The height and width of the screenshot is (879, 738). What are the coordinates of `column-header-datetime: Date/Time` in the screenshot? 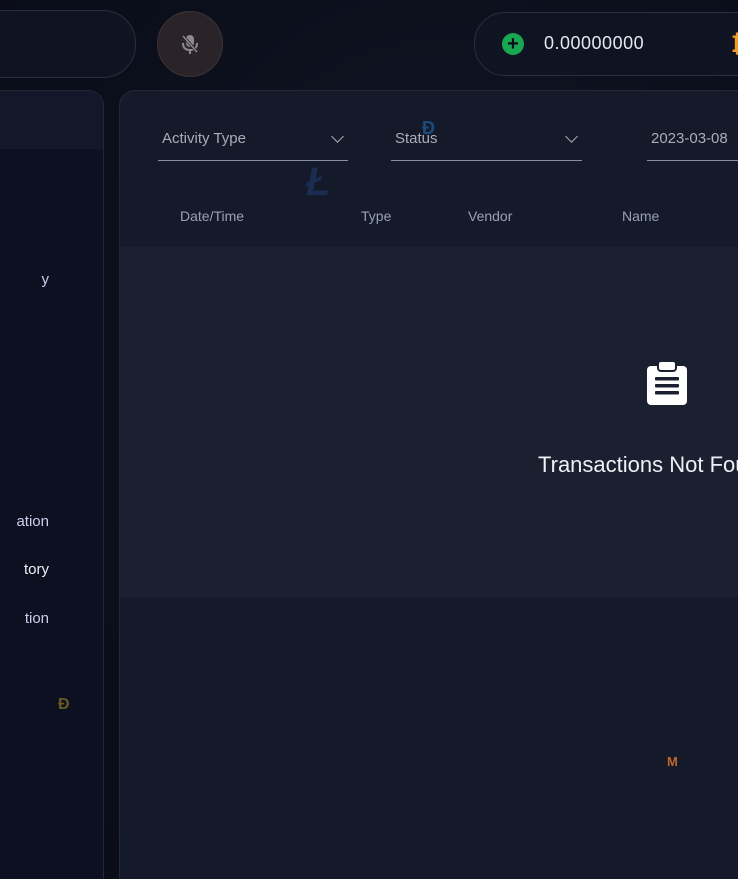 It's located at (212, 216).